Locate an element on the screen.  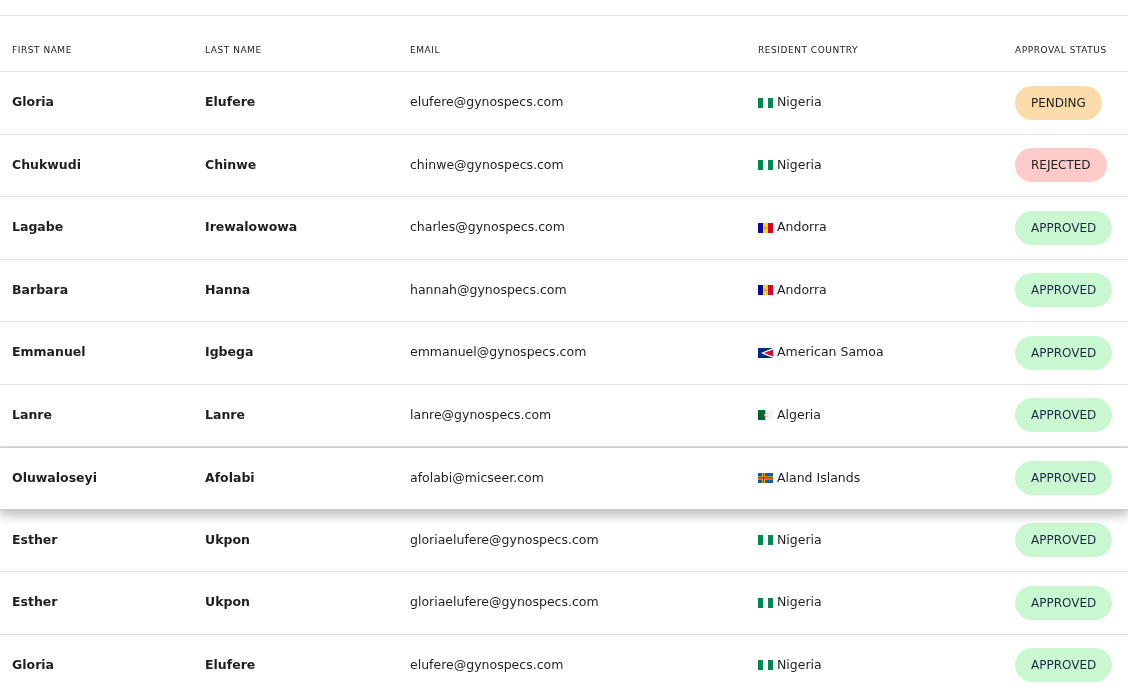
table-row: Gloria Elufere elufere@gynospecs.com Nigeria APPROVED is located at coordinates (564, 664).